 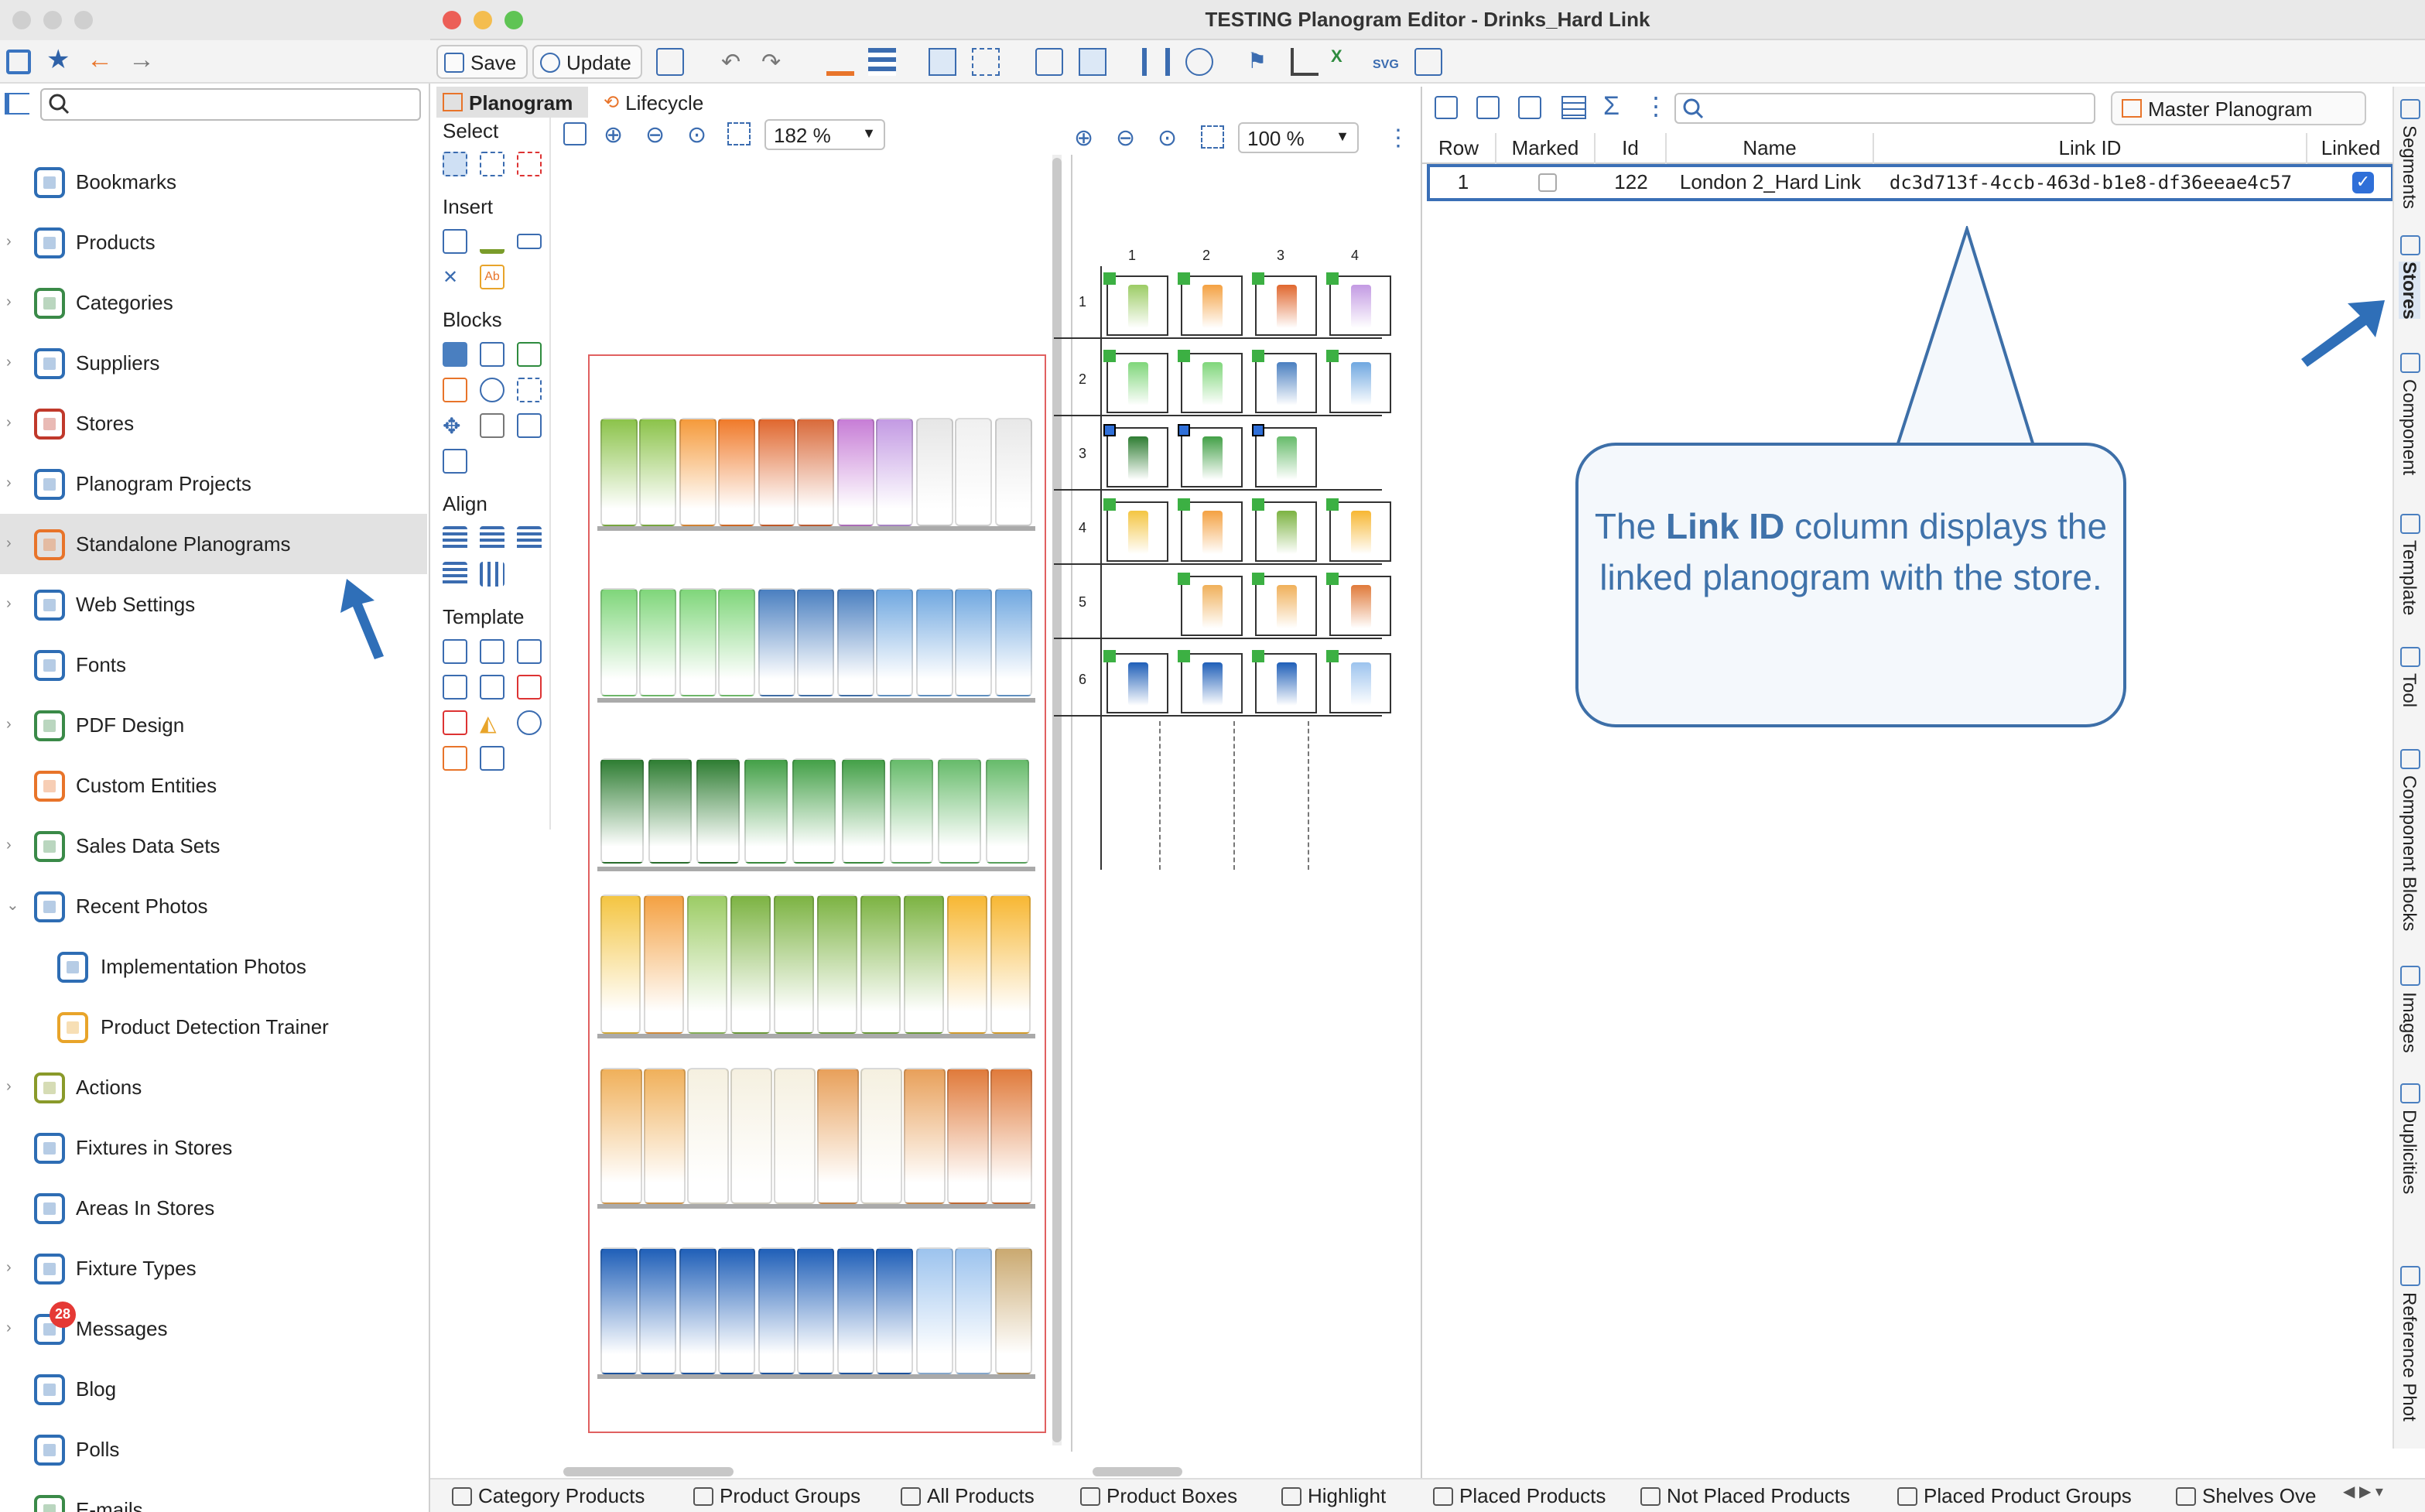 I want to click on linked-checkbox: ✓, so click(x=2363, y=182).